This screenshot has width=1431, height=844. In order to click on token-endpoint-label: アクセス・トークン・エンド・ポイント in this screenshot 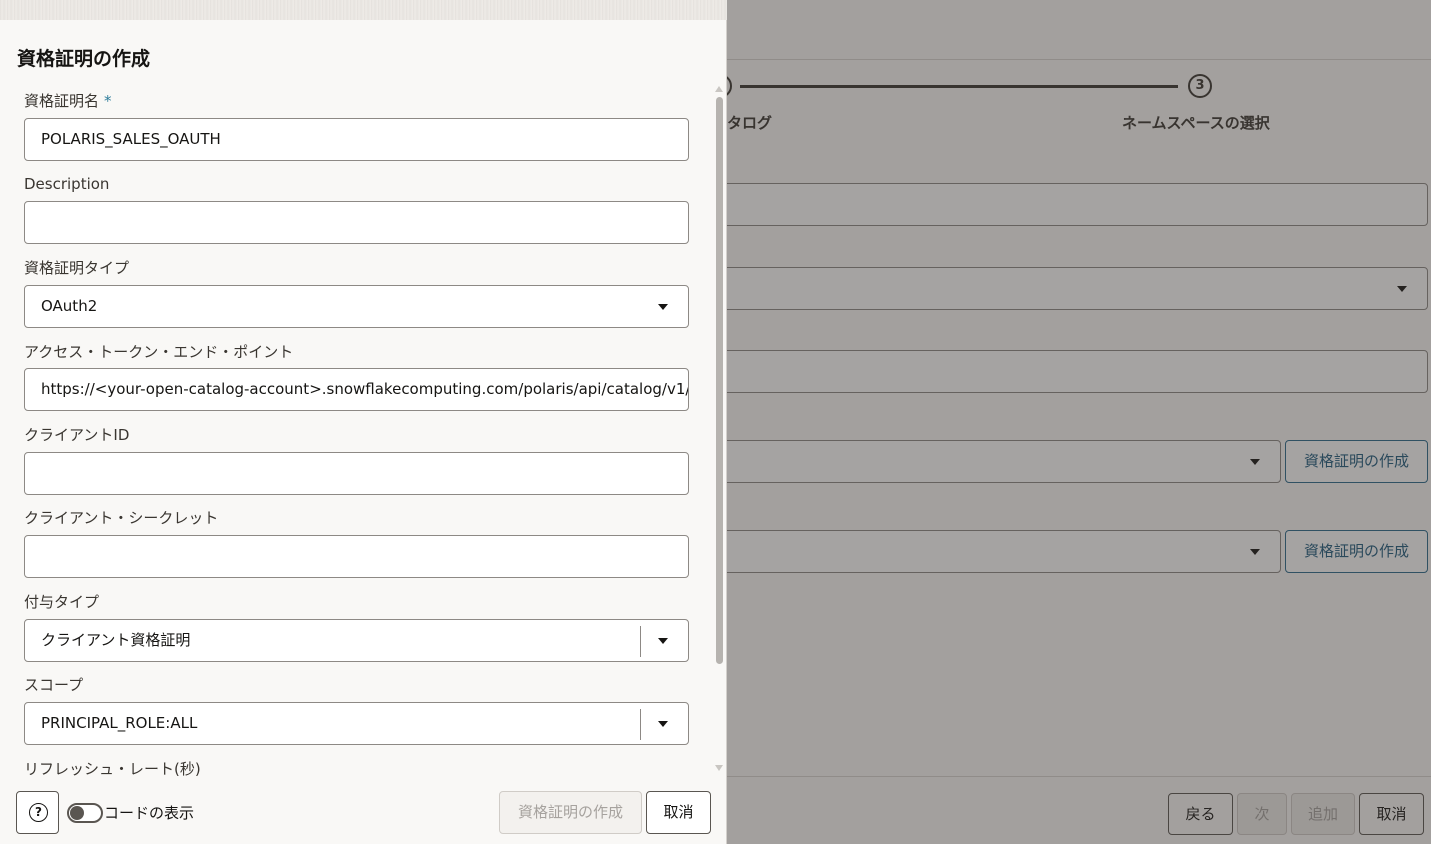, I will do `click(159, 352)`.